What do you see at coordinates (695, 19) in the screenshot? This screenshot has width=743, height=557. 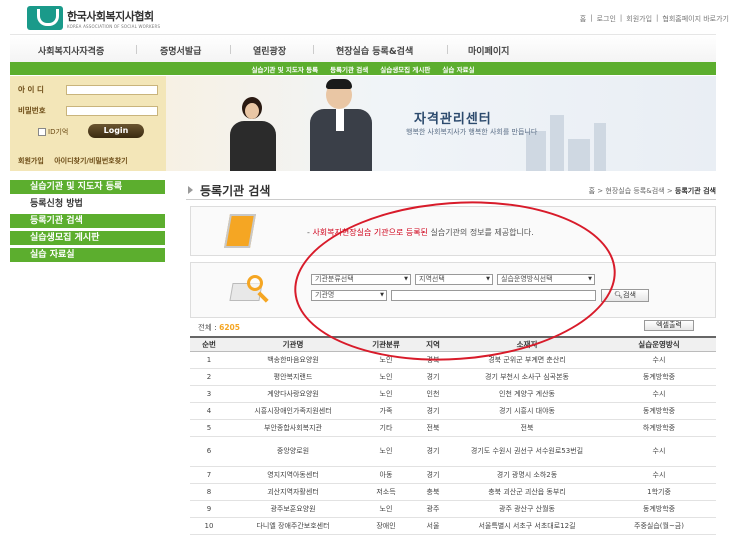 I see `top-link-association: 협회홈페이지 바로가기` at bounding box center [695, 19].